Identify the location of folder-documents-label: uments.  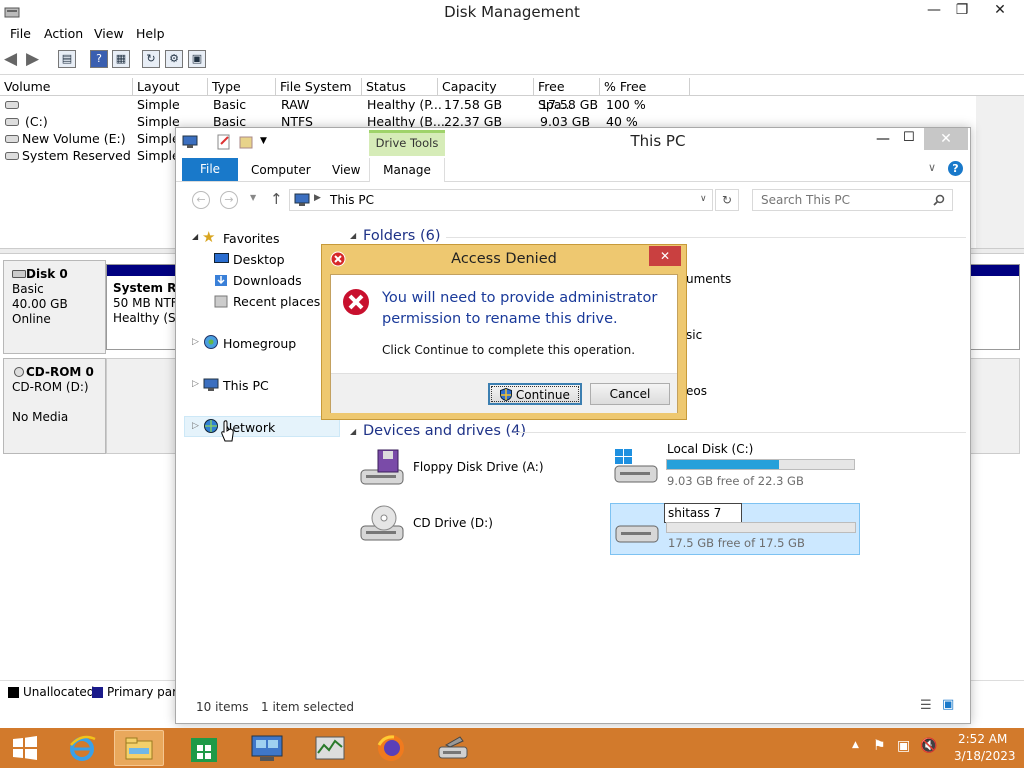
(708, 279).